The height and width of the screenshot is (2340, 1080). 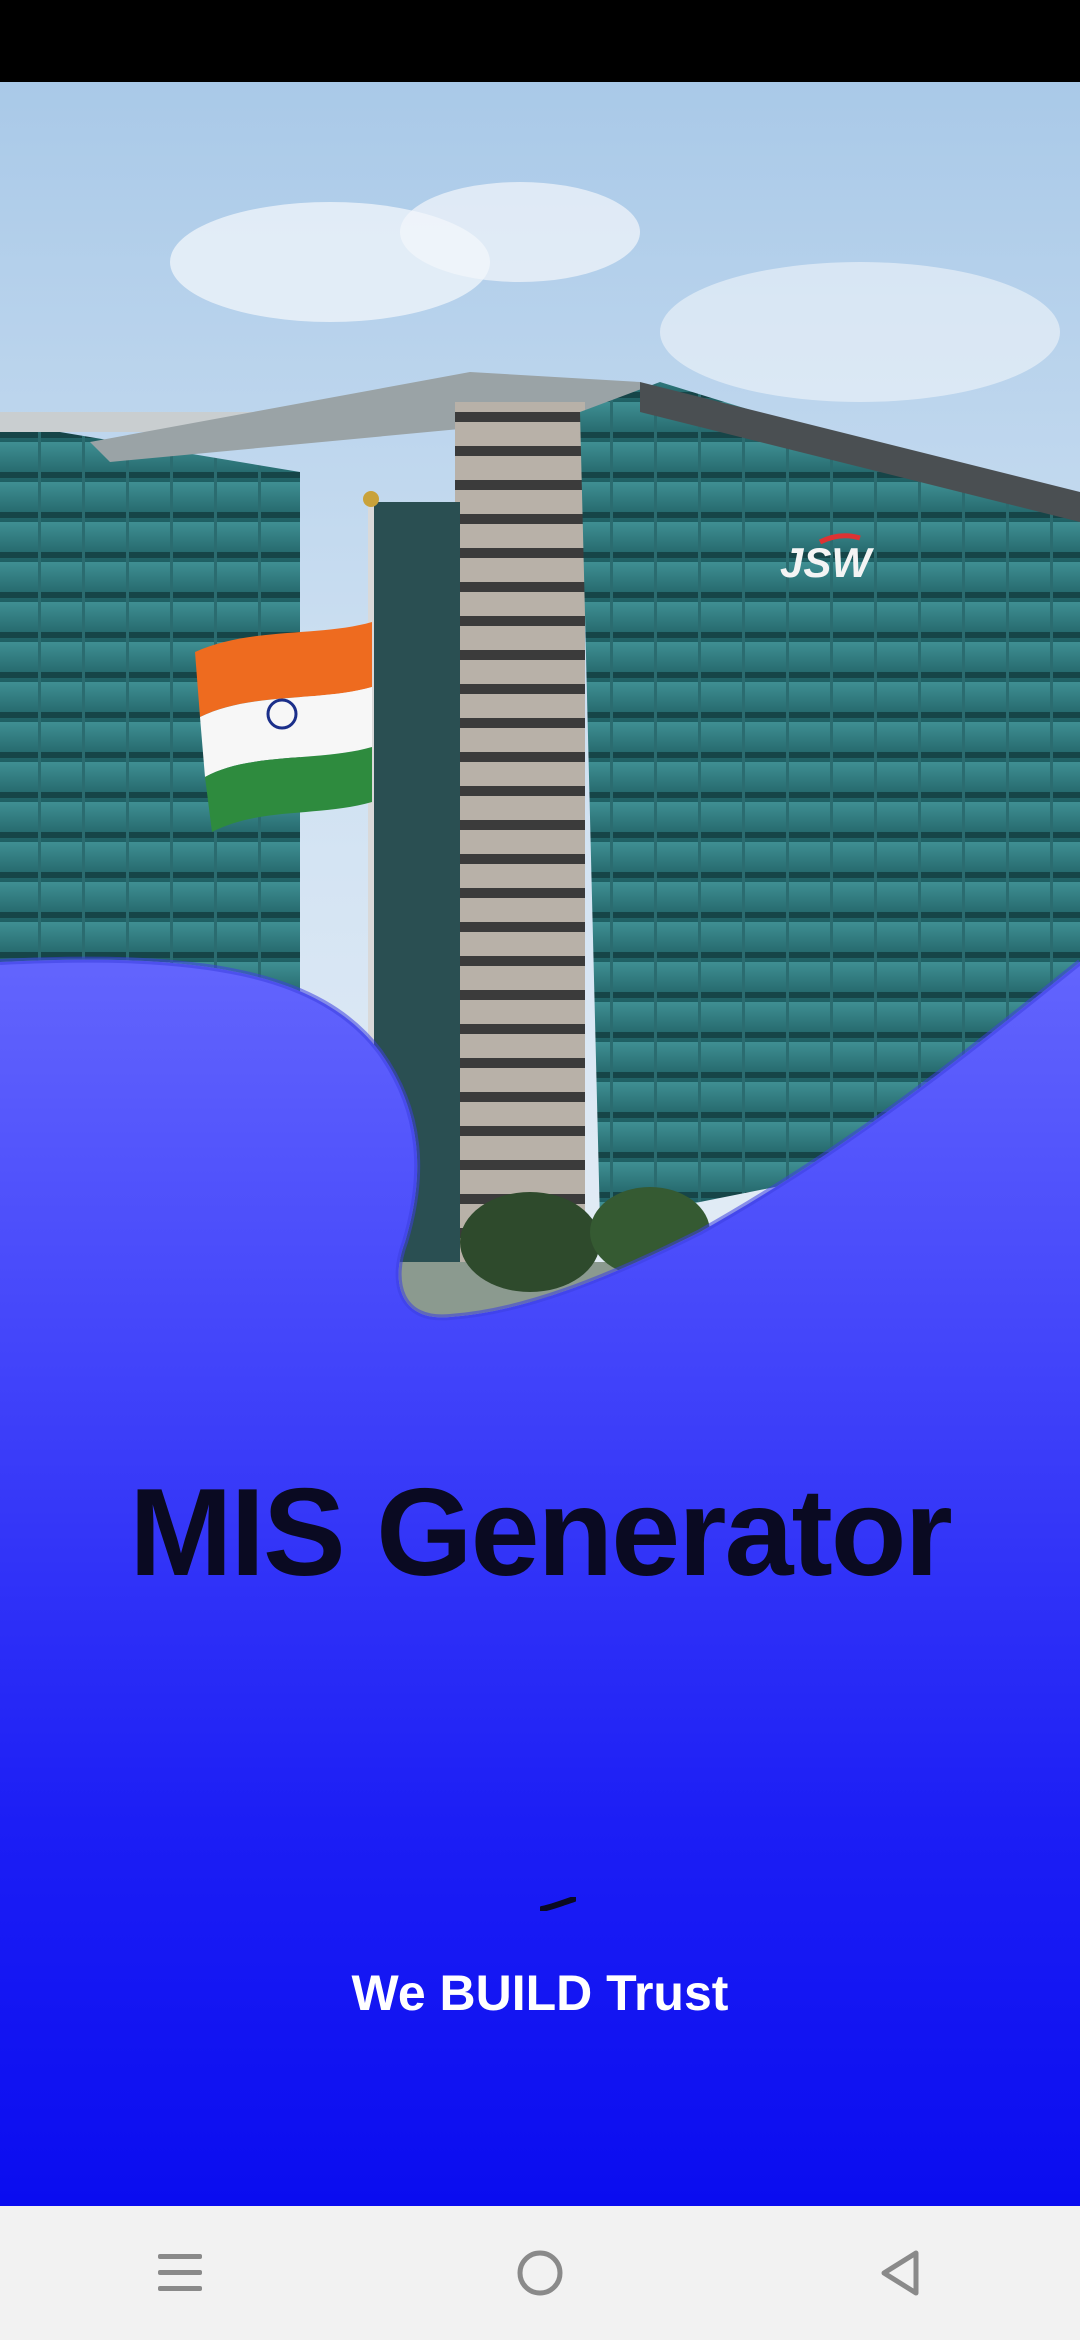 I want to click on status-bar, so click(x=540, y=41).